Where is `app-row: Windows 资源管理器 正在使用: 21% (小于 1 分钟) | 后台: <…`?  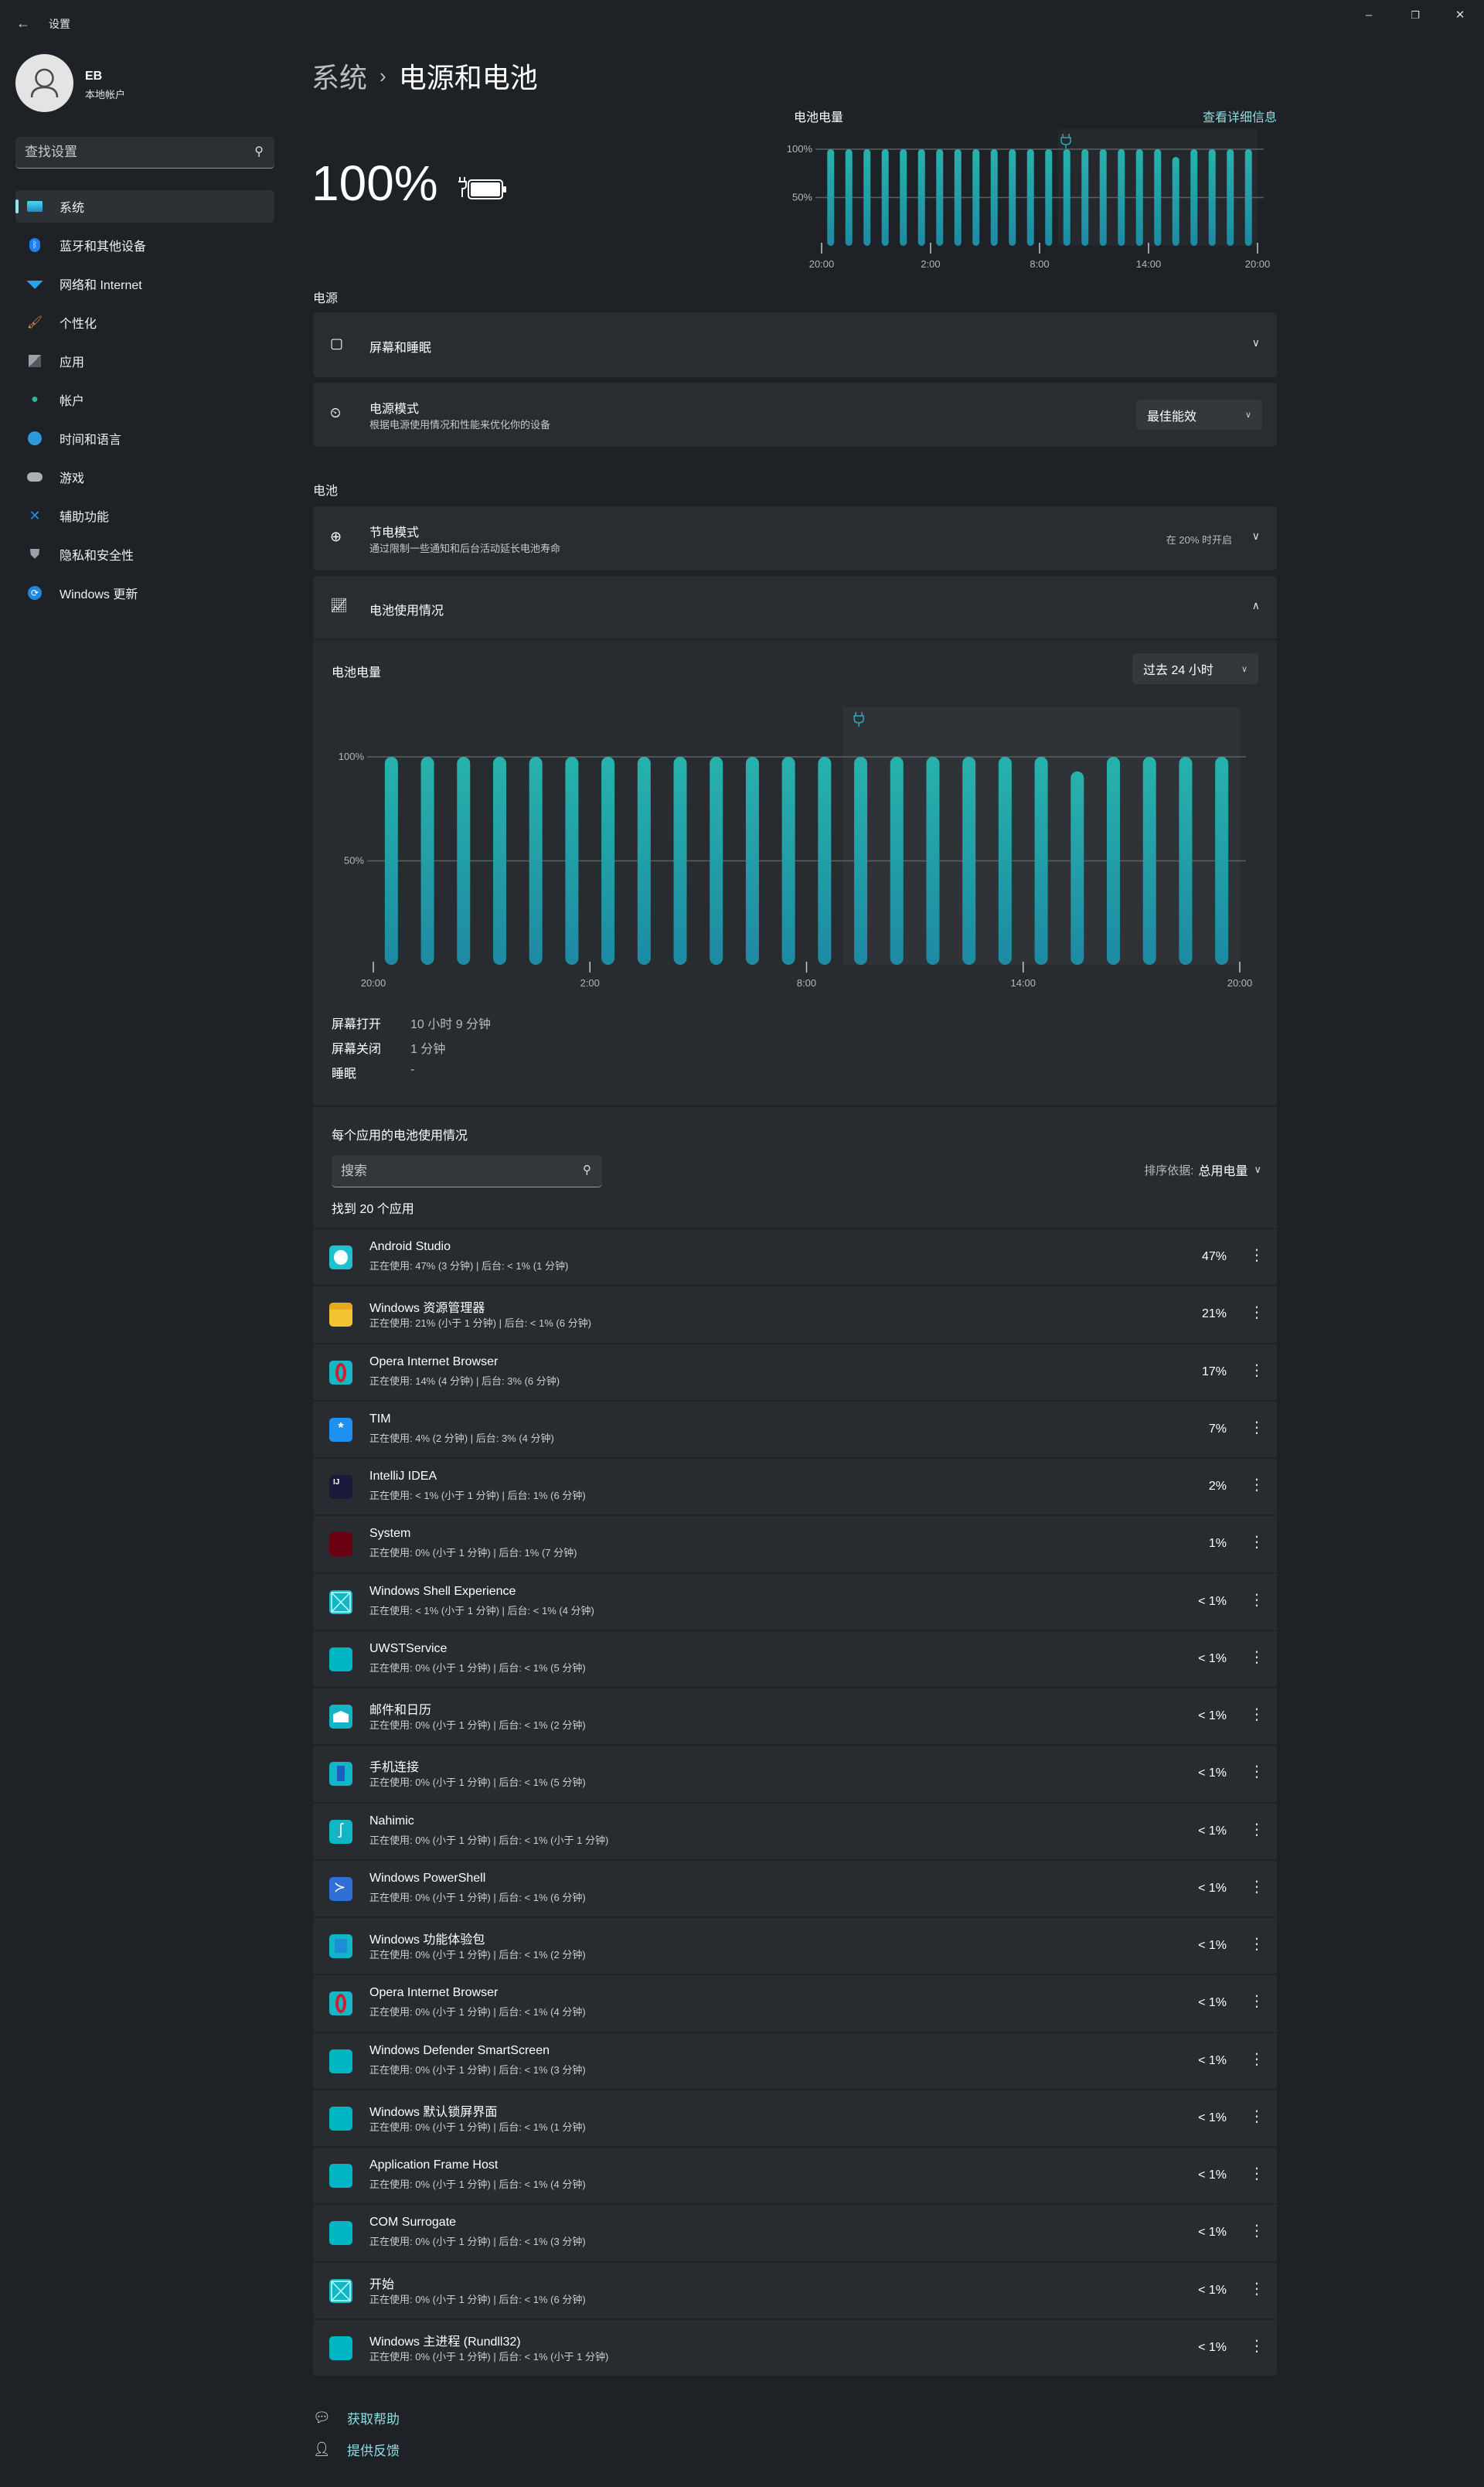
app-row: Windows 资源管理器 正在使用: 21% (小于 1 分钟) | 后台: <… is located at coordinates (795, 1313).